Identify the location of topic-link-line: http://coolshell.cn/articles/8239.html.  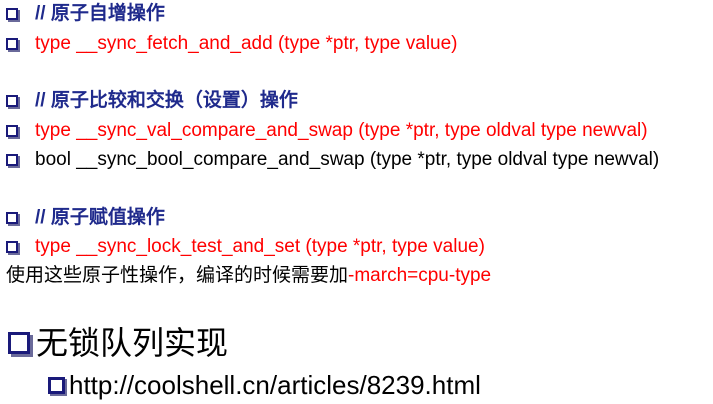
(264, 385).